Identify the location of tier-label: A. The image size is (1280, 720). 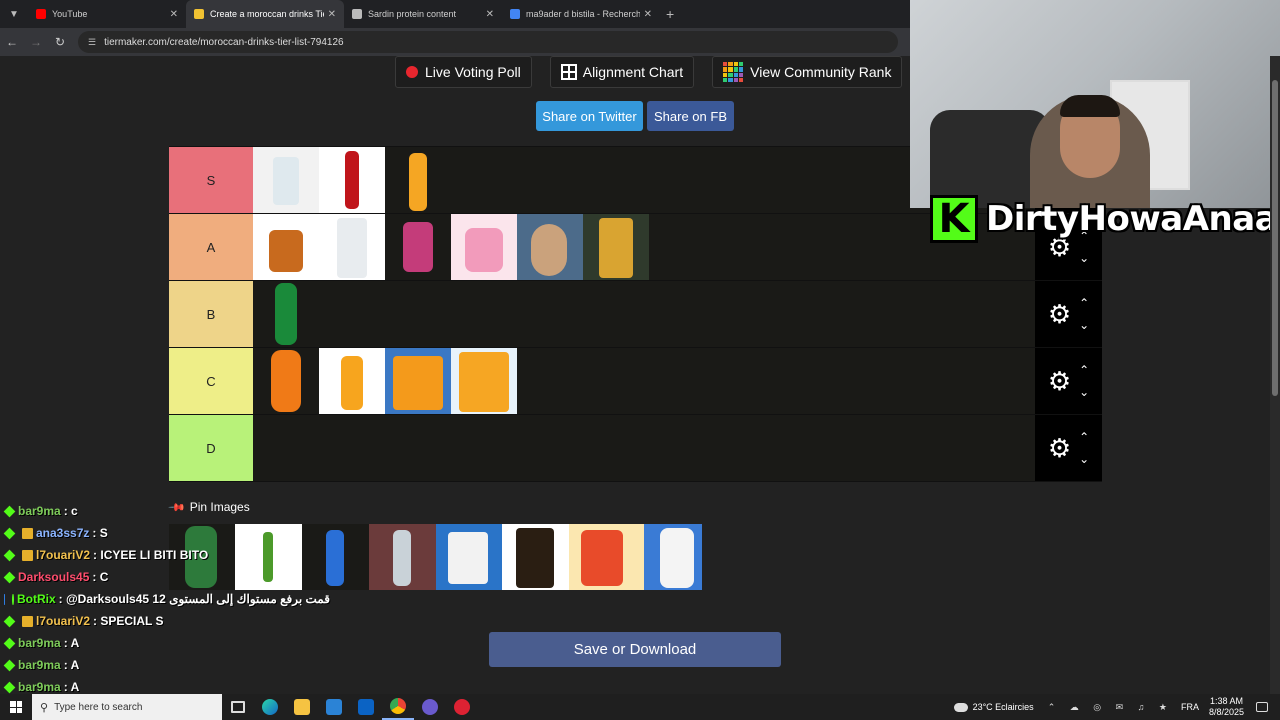
(211, 247).